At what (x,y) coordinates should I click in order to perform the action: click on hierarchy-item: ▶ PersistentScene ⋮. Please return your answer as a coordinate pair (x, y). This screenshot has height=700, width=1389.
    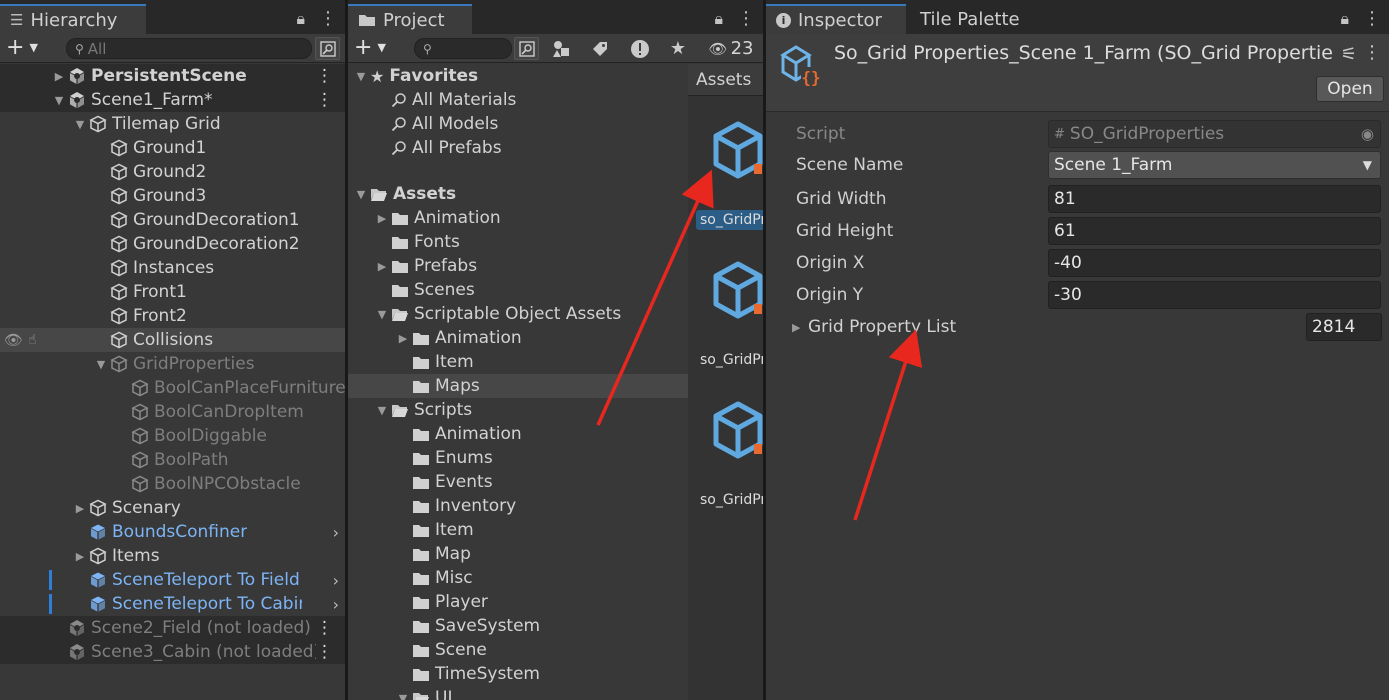
    Looking at the image, I should click on (172, 76).